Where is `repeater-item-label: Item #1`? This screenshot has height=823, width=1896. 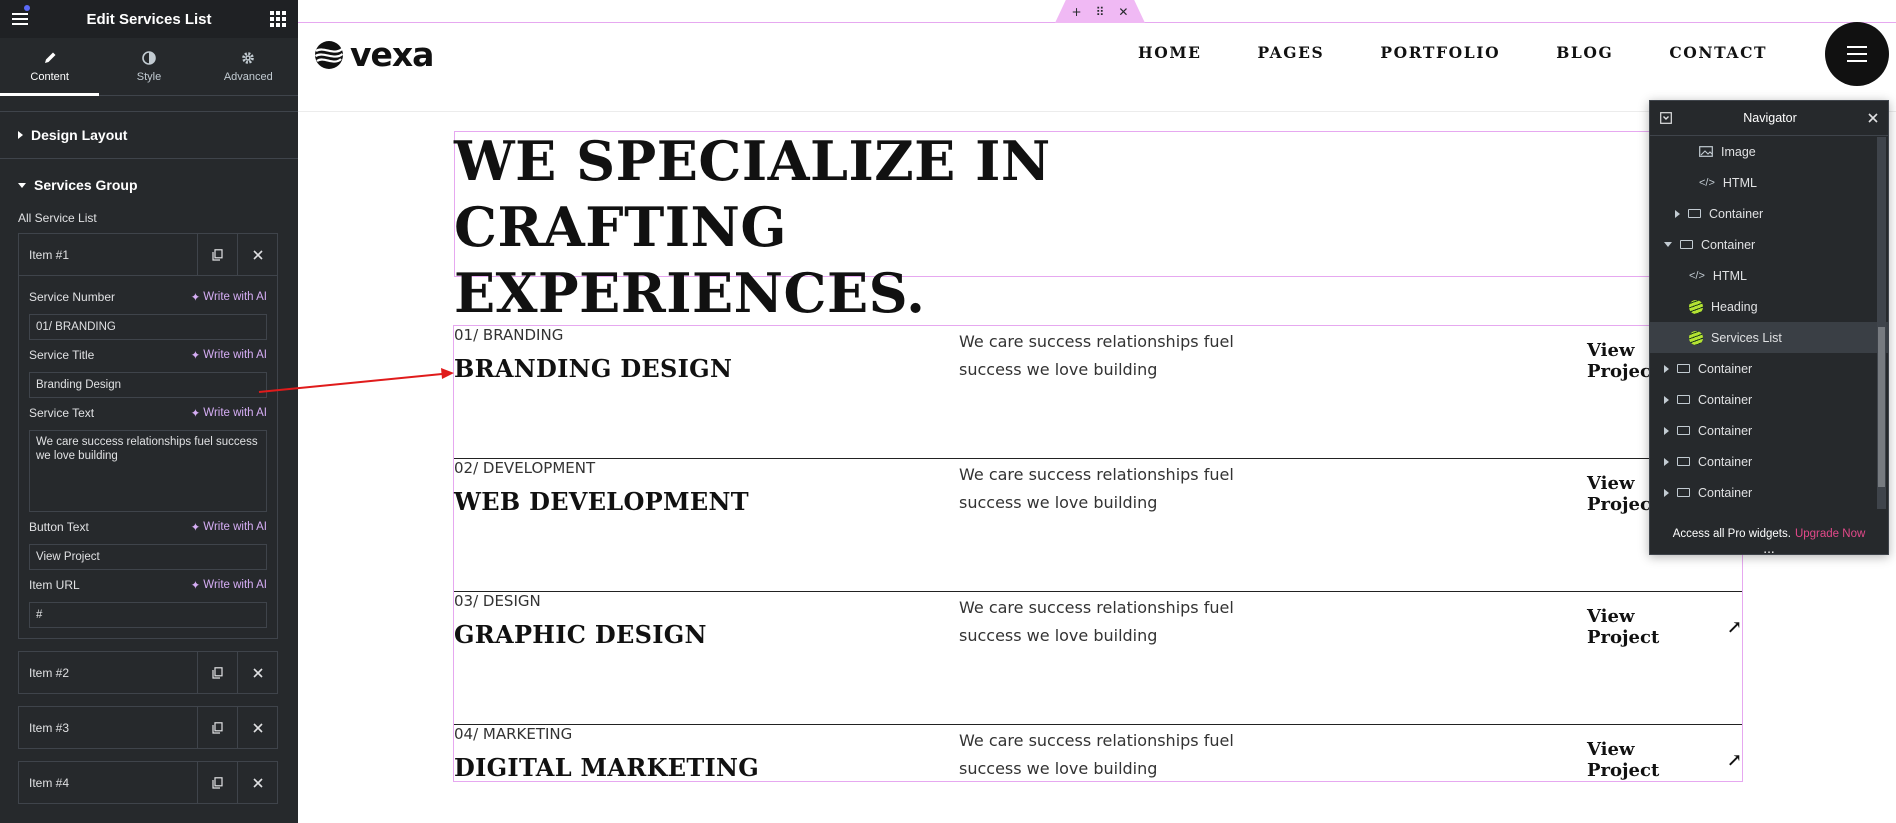
repeater-item-label: Item #1 is located at coordinates (49, 254).